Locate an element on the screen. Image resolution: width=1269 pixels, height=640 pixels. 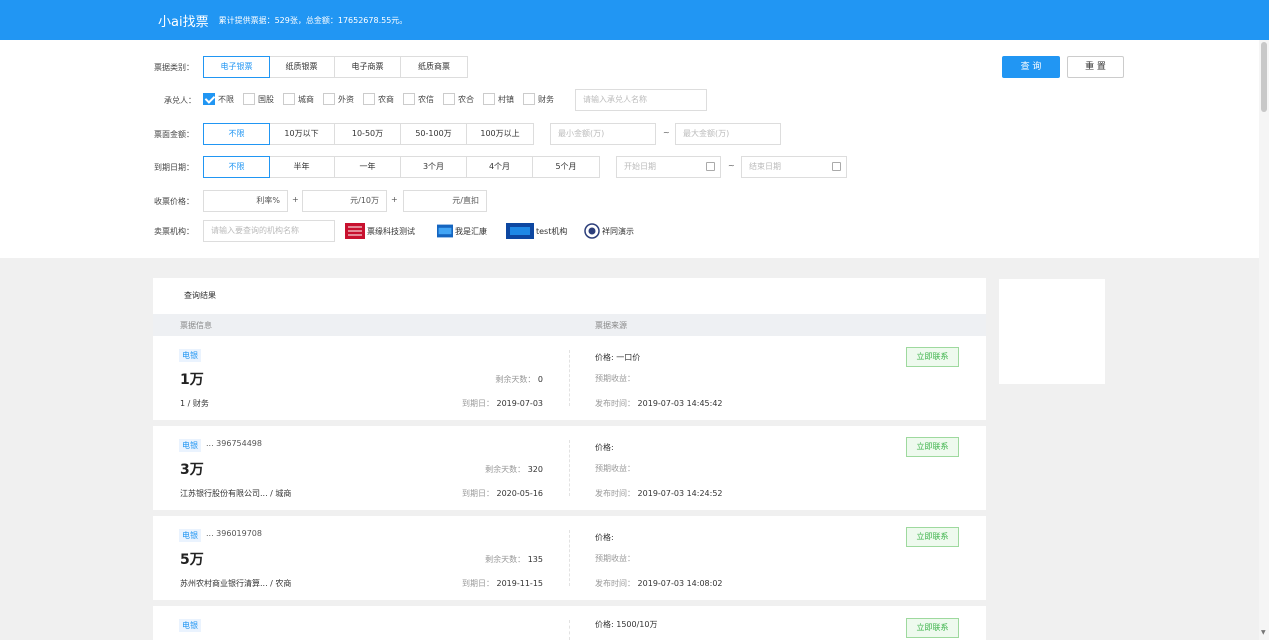
due-option-3: 3个月 is located at coordinates (434, 167).